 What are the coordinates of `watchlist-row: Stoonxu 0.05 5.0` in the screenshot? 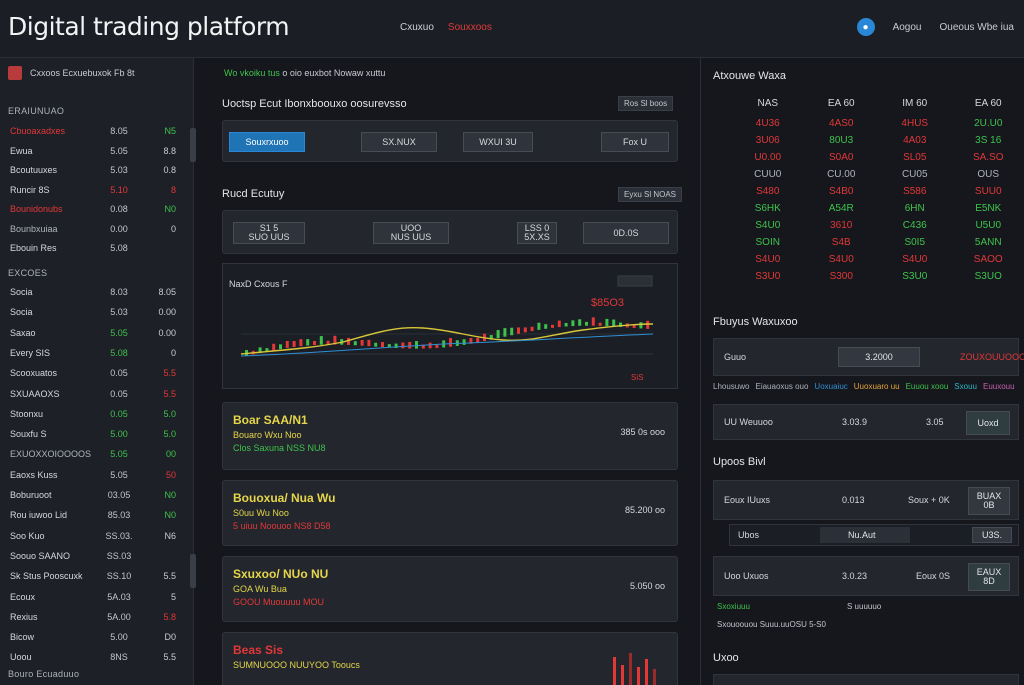 It's located at (95, 416).